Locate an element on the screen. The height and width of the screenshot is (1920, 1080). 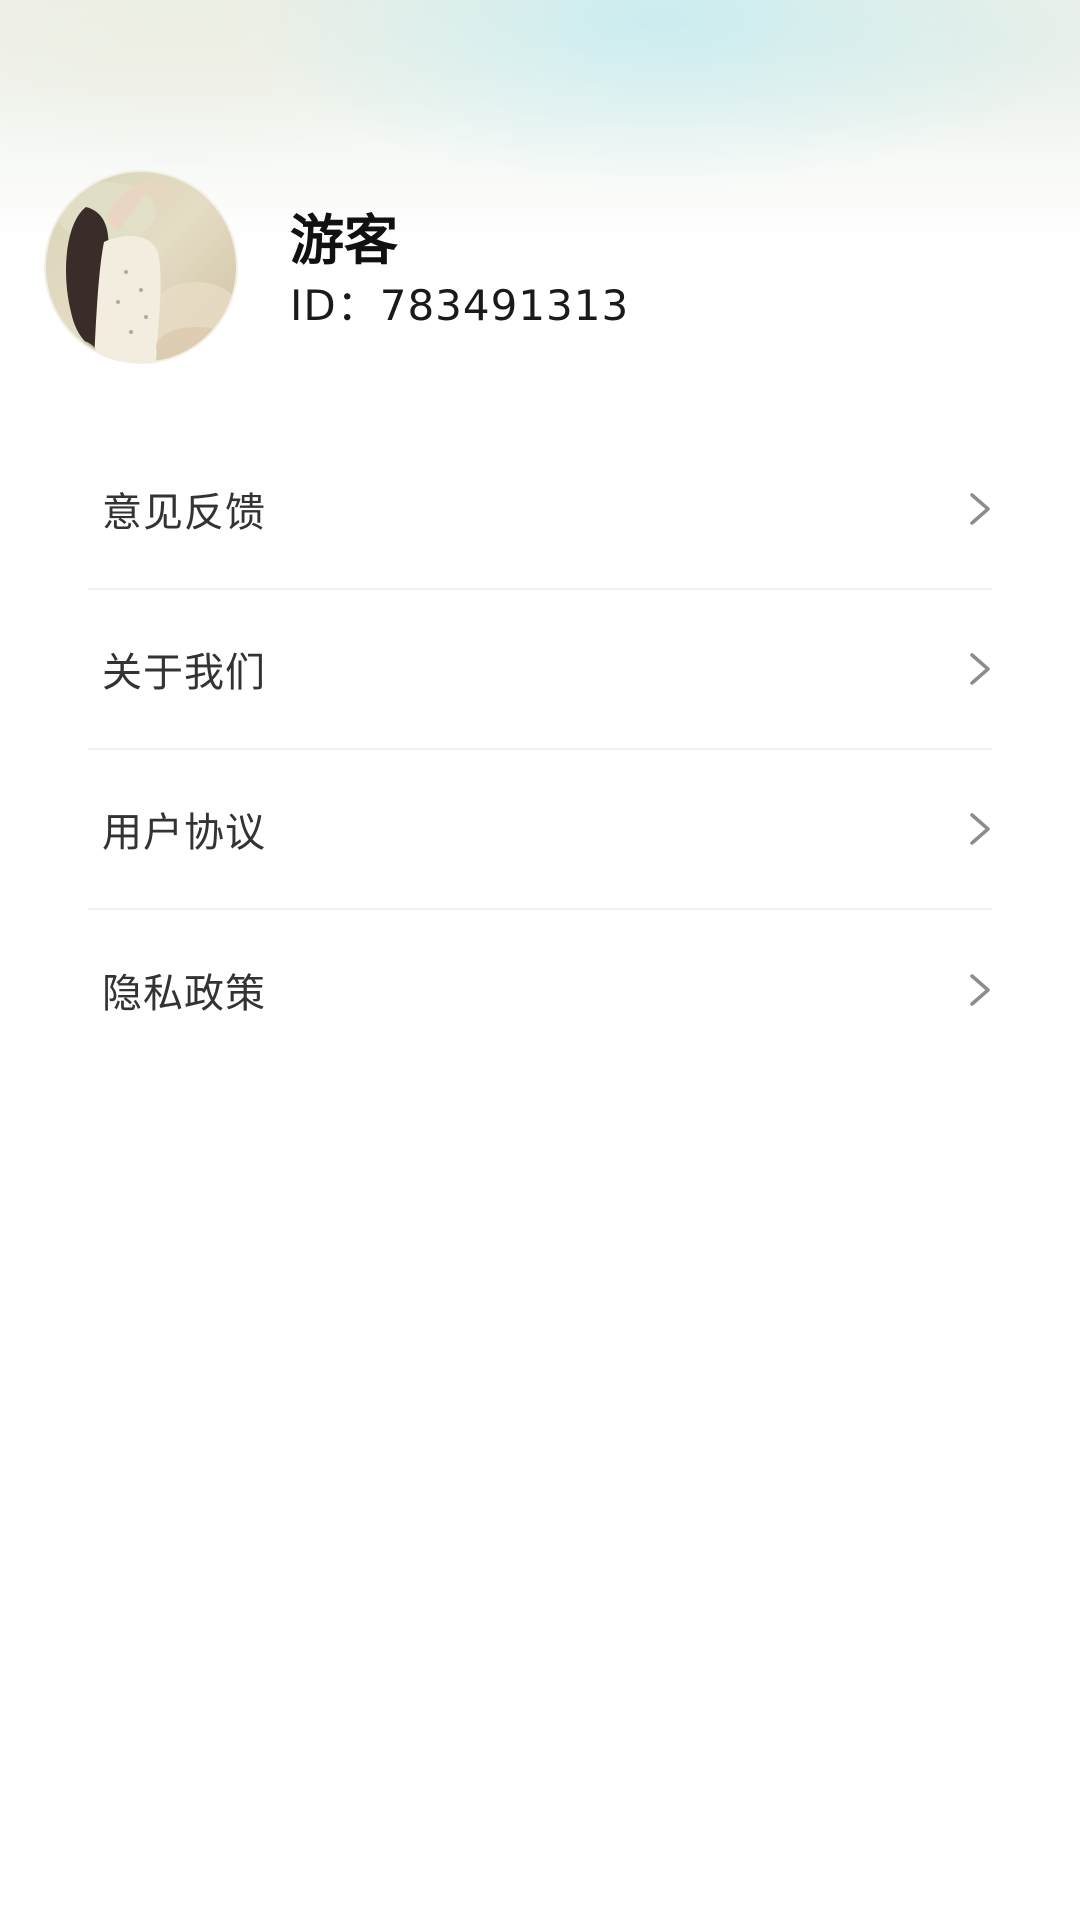
menu-item-label: 用户协议 is located at coordinates (184, 833).